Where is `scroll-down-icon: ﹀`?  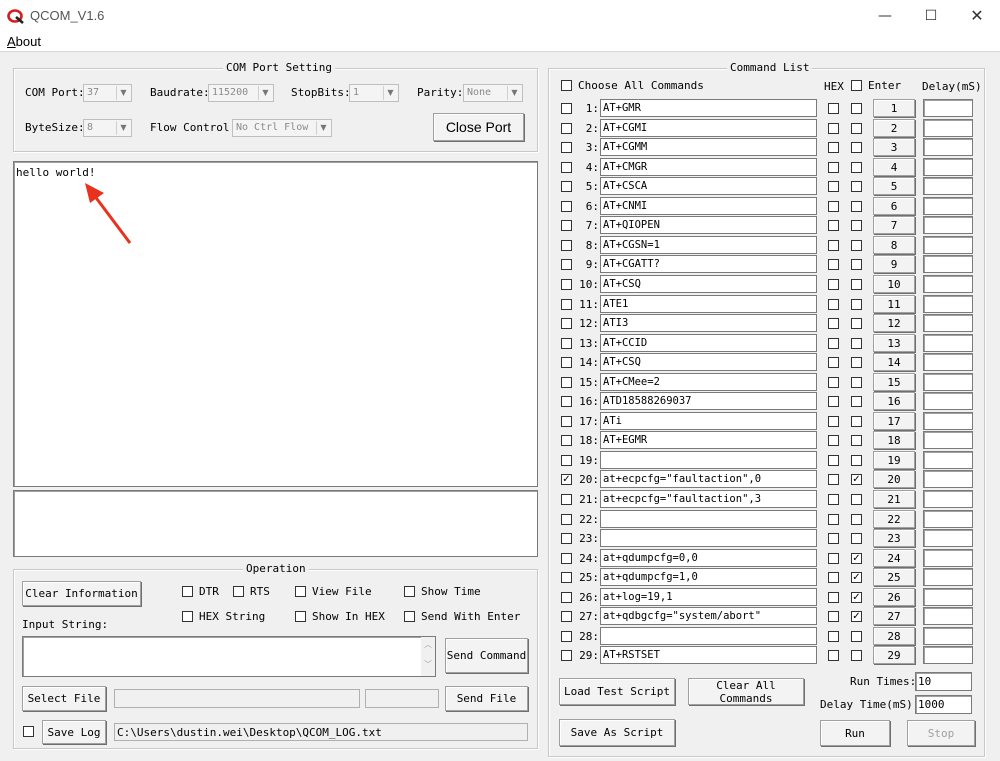
scroll-down-icon: ﹀ is located at coordinates (428, 664).